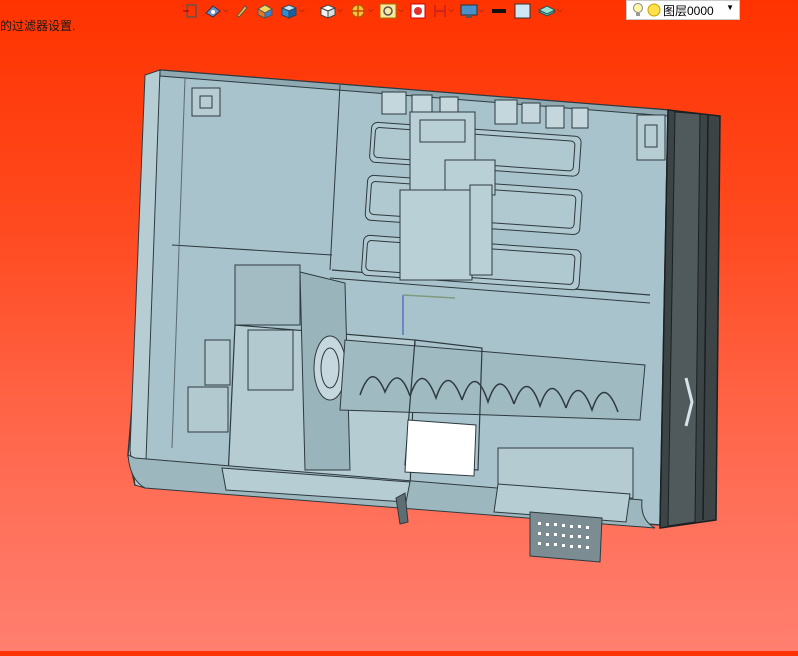  I want to click on sun-icon, so click(654, 10).